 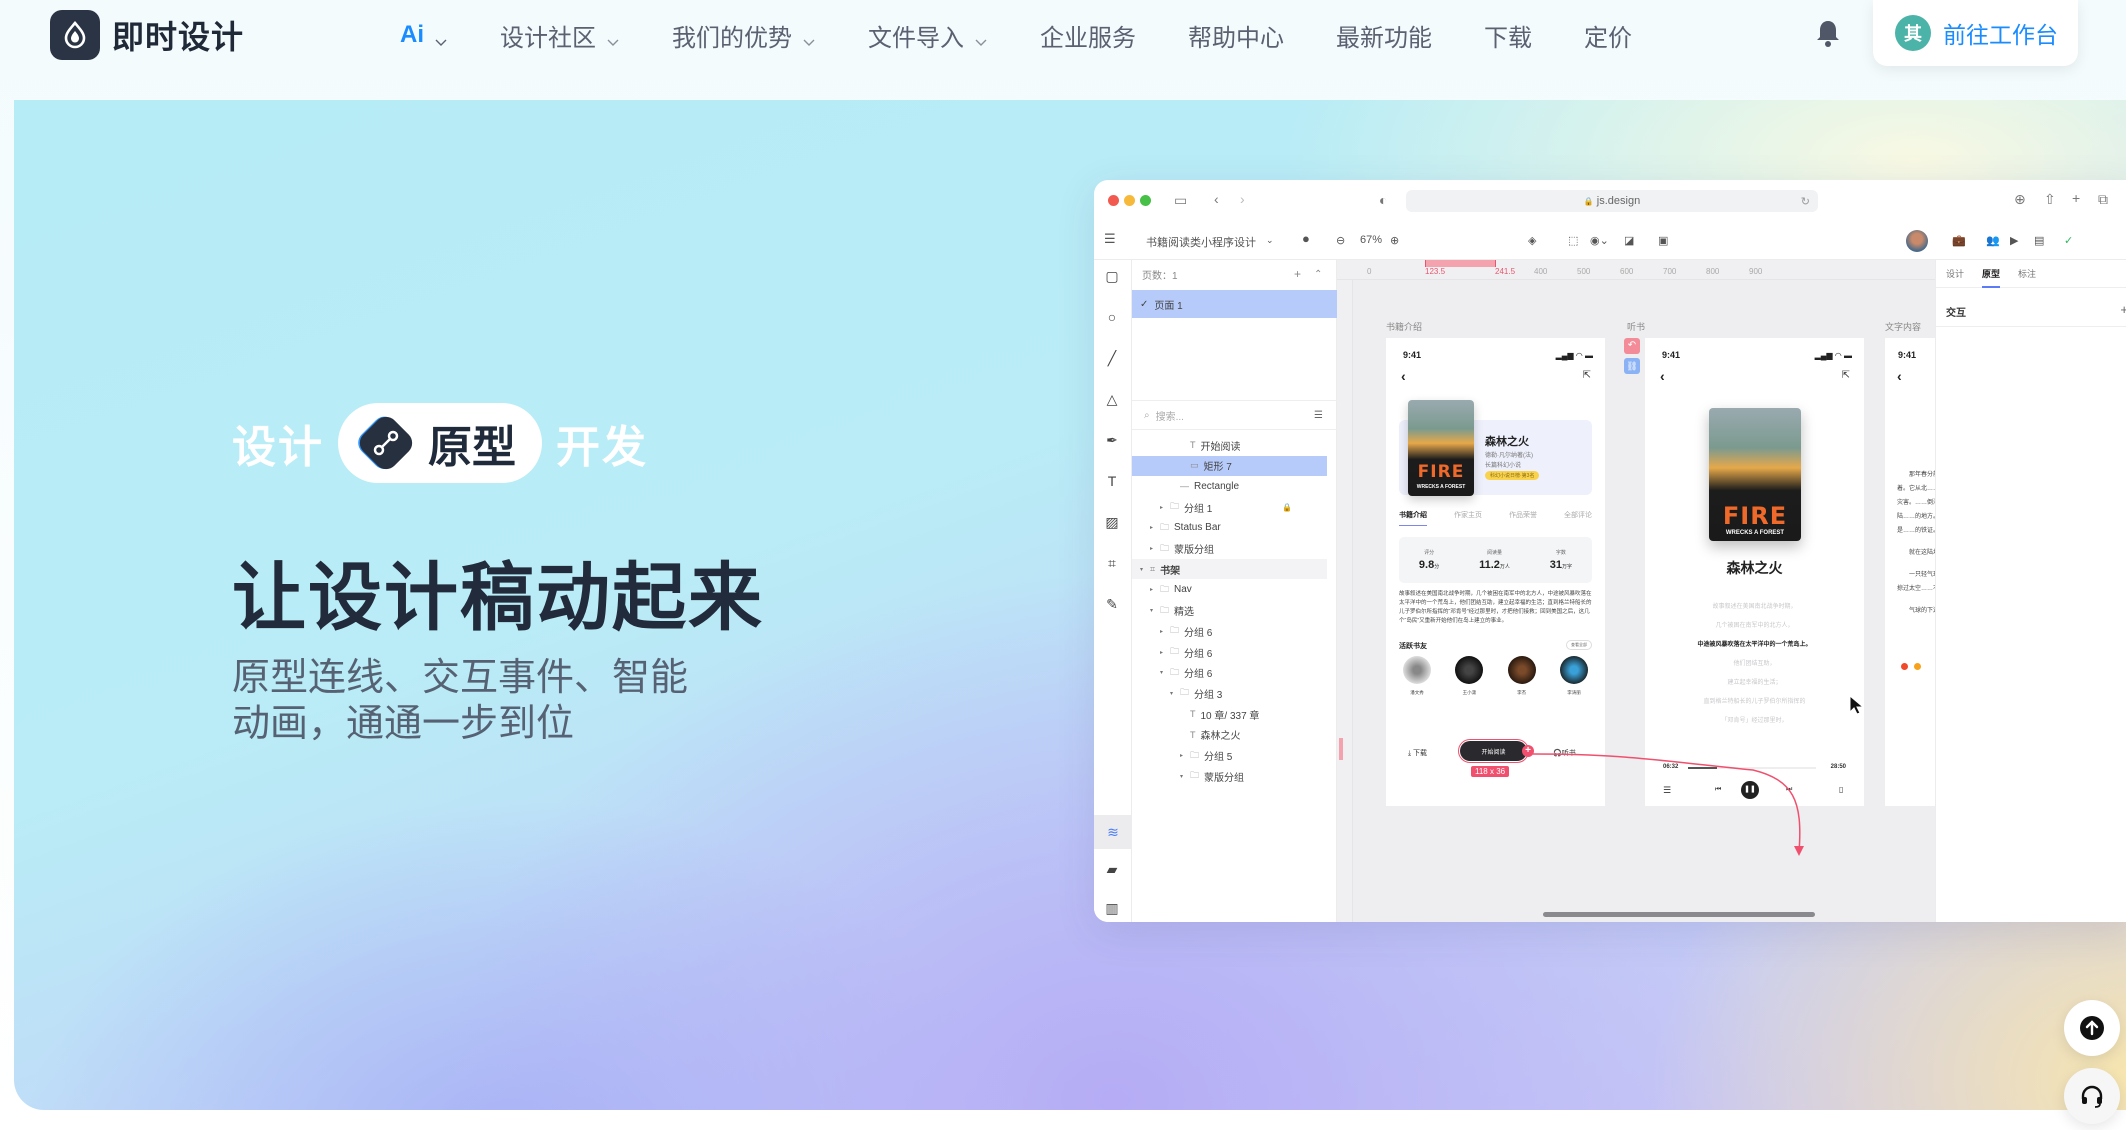 I want to click on ruler-tick-label: 0, so click(x=1369, y=271).